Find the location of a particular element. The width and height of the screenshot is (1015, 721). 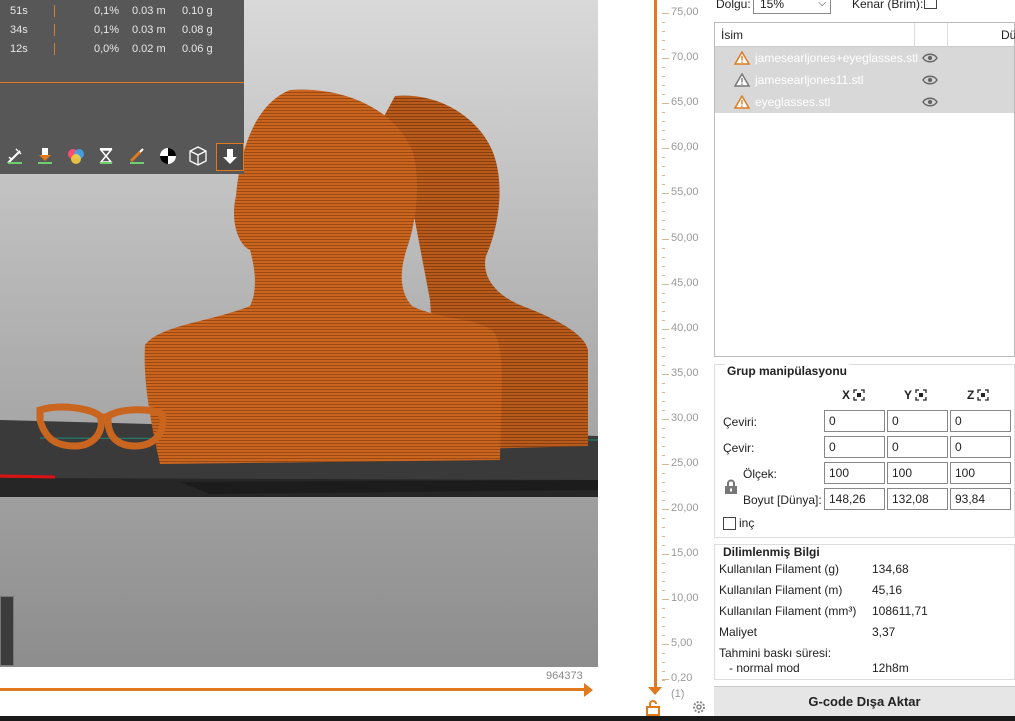

scale-y-field: 100 is located at coordinates (917, 473).